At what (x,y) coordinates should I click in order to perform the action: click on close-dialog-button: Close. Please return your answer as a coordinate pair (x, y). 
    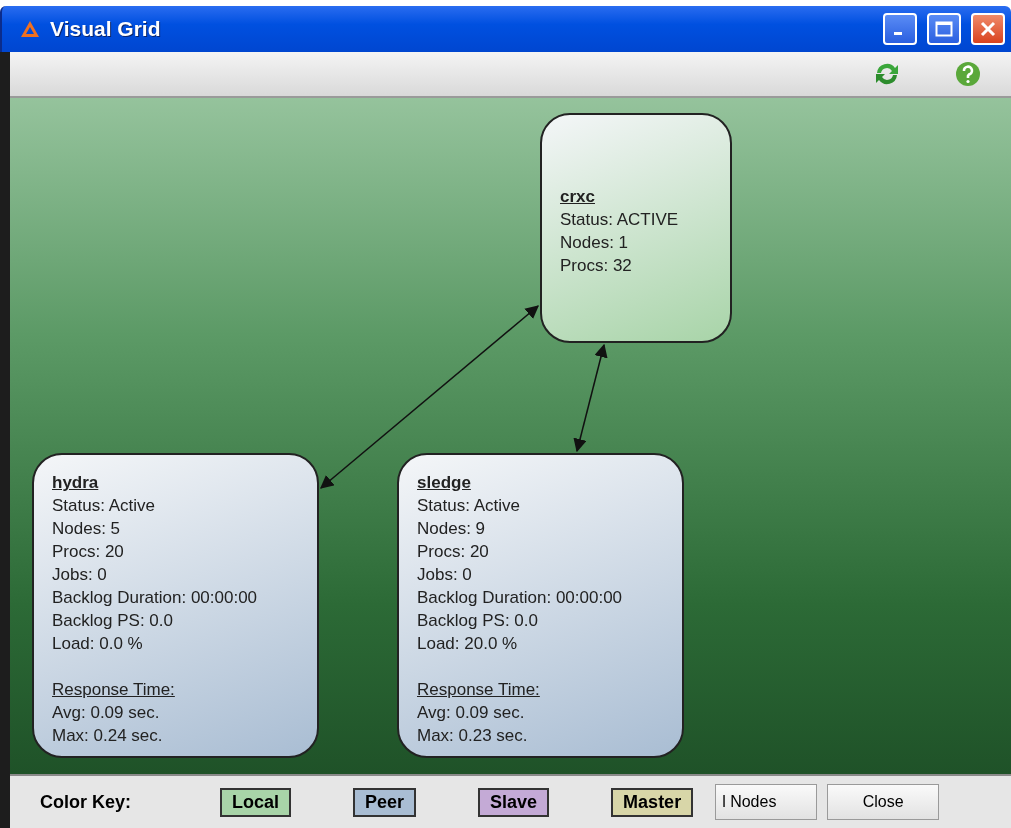
    Looking at the image, I should click on (883, 802).